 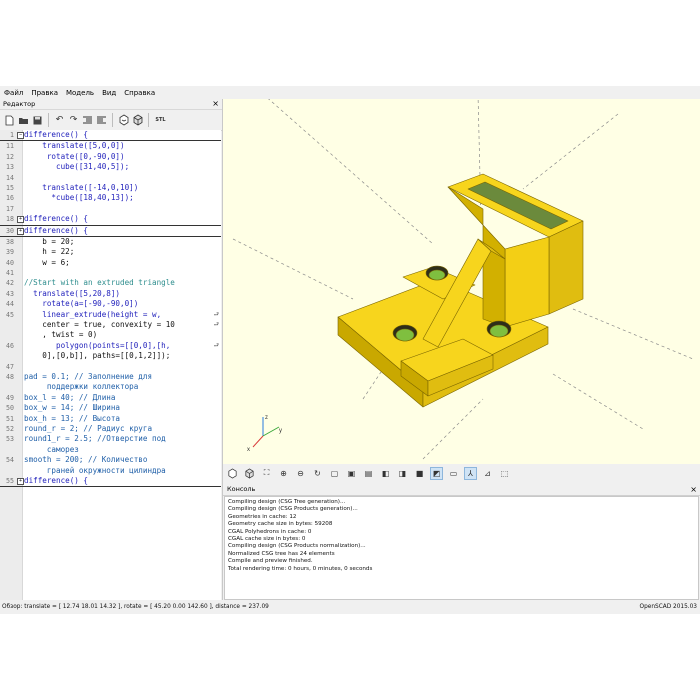 What do you see at coordinates (10, 480) in the screenshot?
I see `line-number: 55` at bounding box center [10, 480].